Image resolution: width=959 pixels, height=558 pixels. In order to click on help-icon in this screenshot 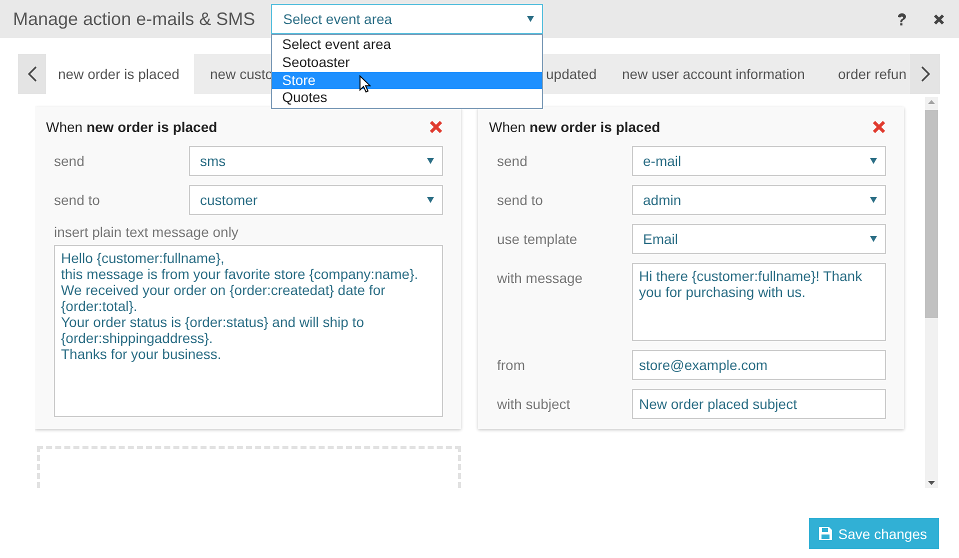, I will do `click(902, 19)`.